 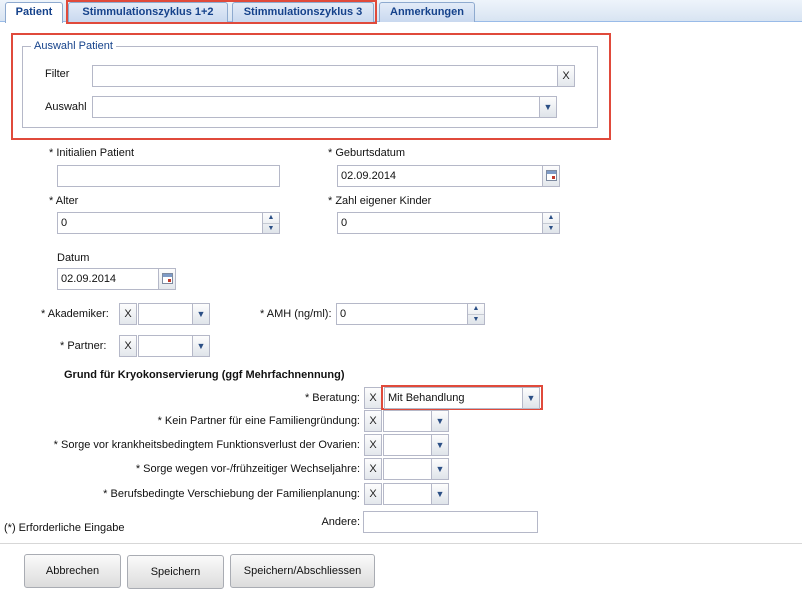 I want to click on auswahl-dropdown-trigger: ▼, so click(x=548, y=107).